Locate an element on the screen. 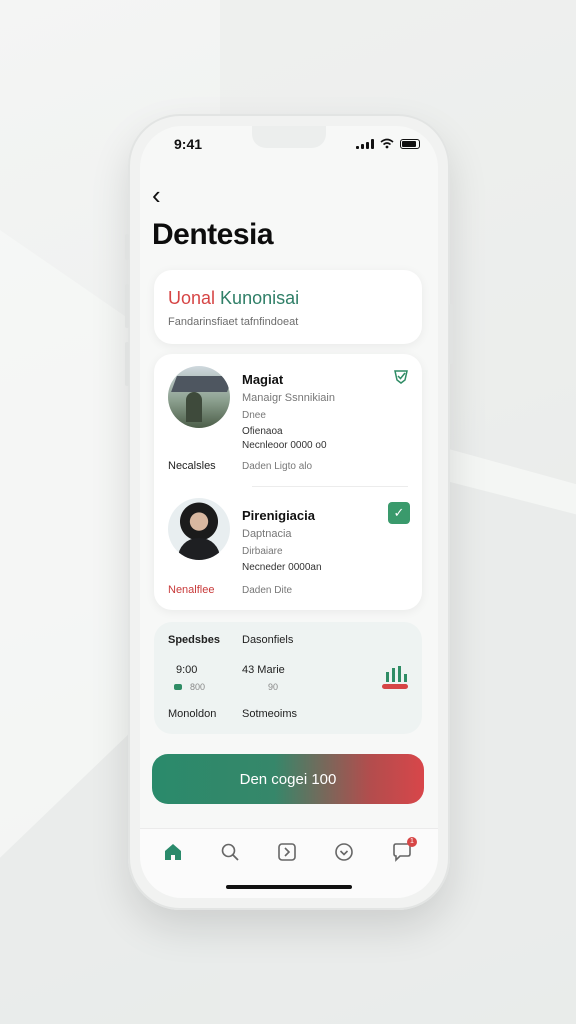  intro-card-title: Uonal Kunonisai is located at coordinates (233, 298).